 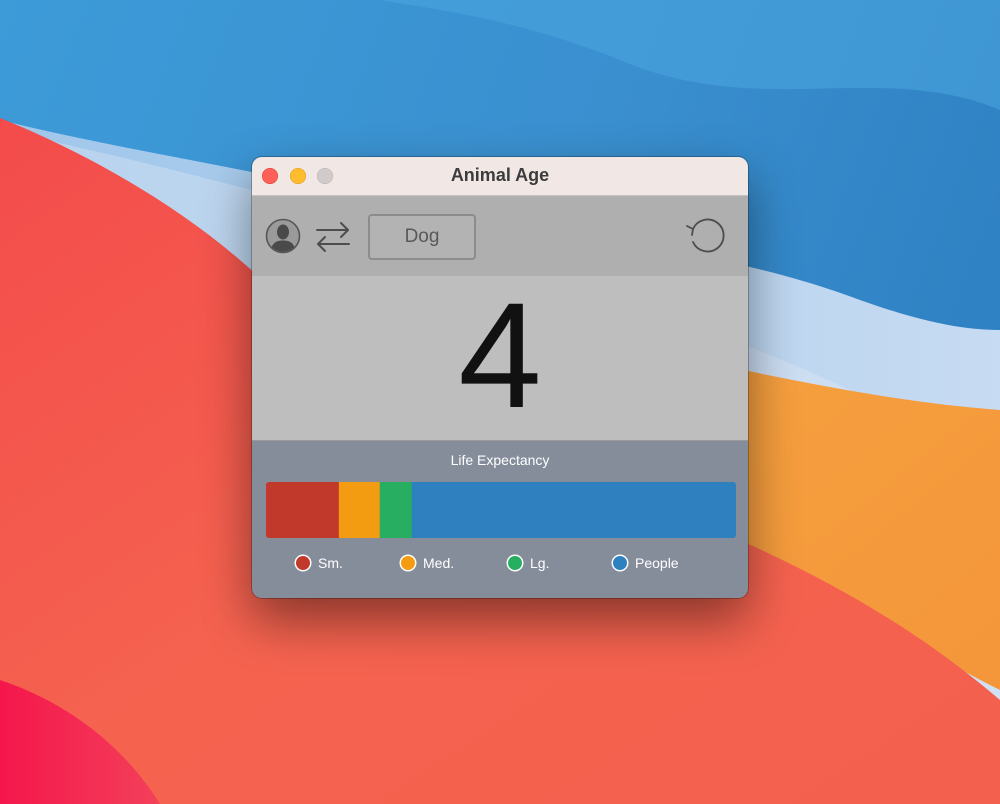 I want to click on legend-dot-small, so click(x=303, y=563).